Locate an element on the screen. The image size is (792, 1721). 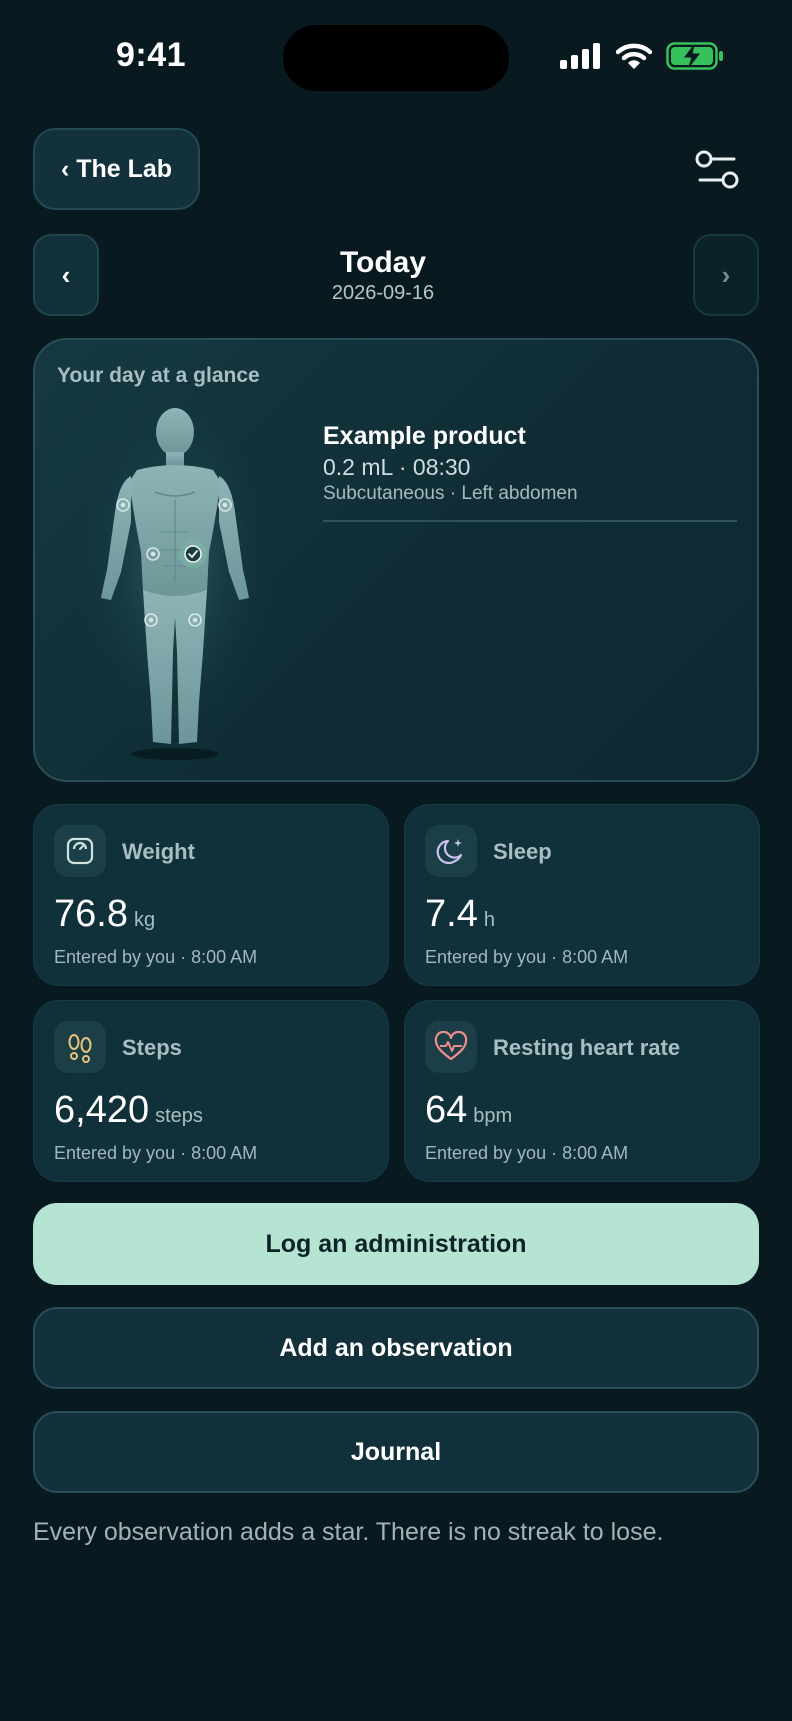
metric-label: Steps is located at coordinates (152, 1047).